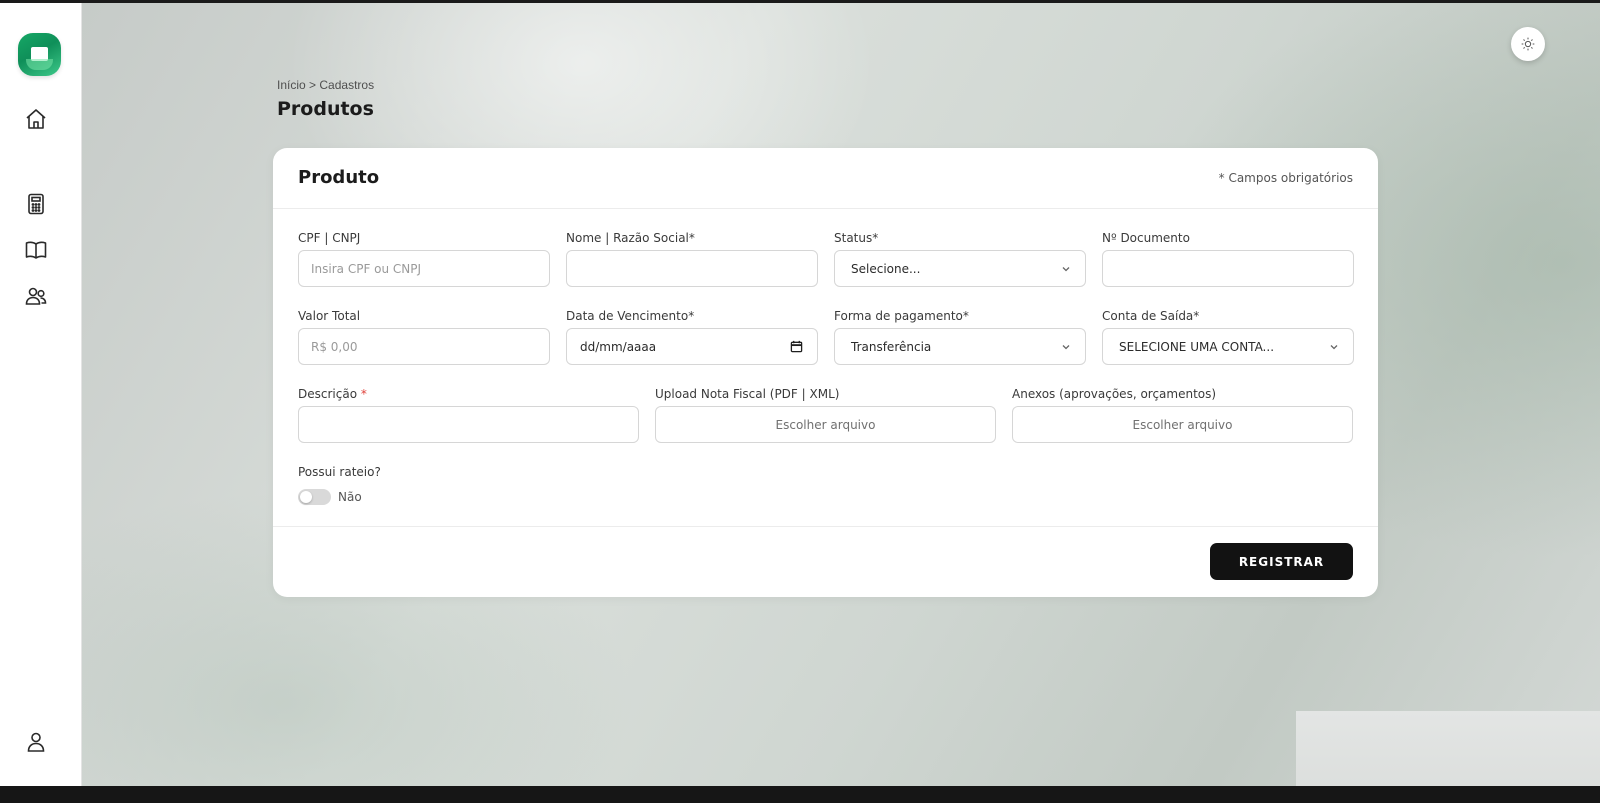  Describe the element at coordinates (960, 346) in the screenshot. I see `pagamento-select: Transferência` at that location.